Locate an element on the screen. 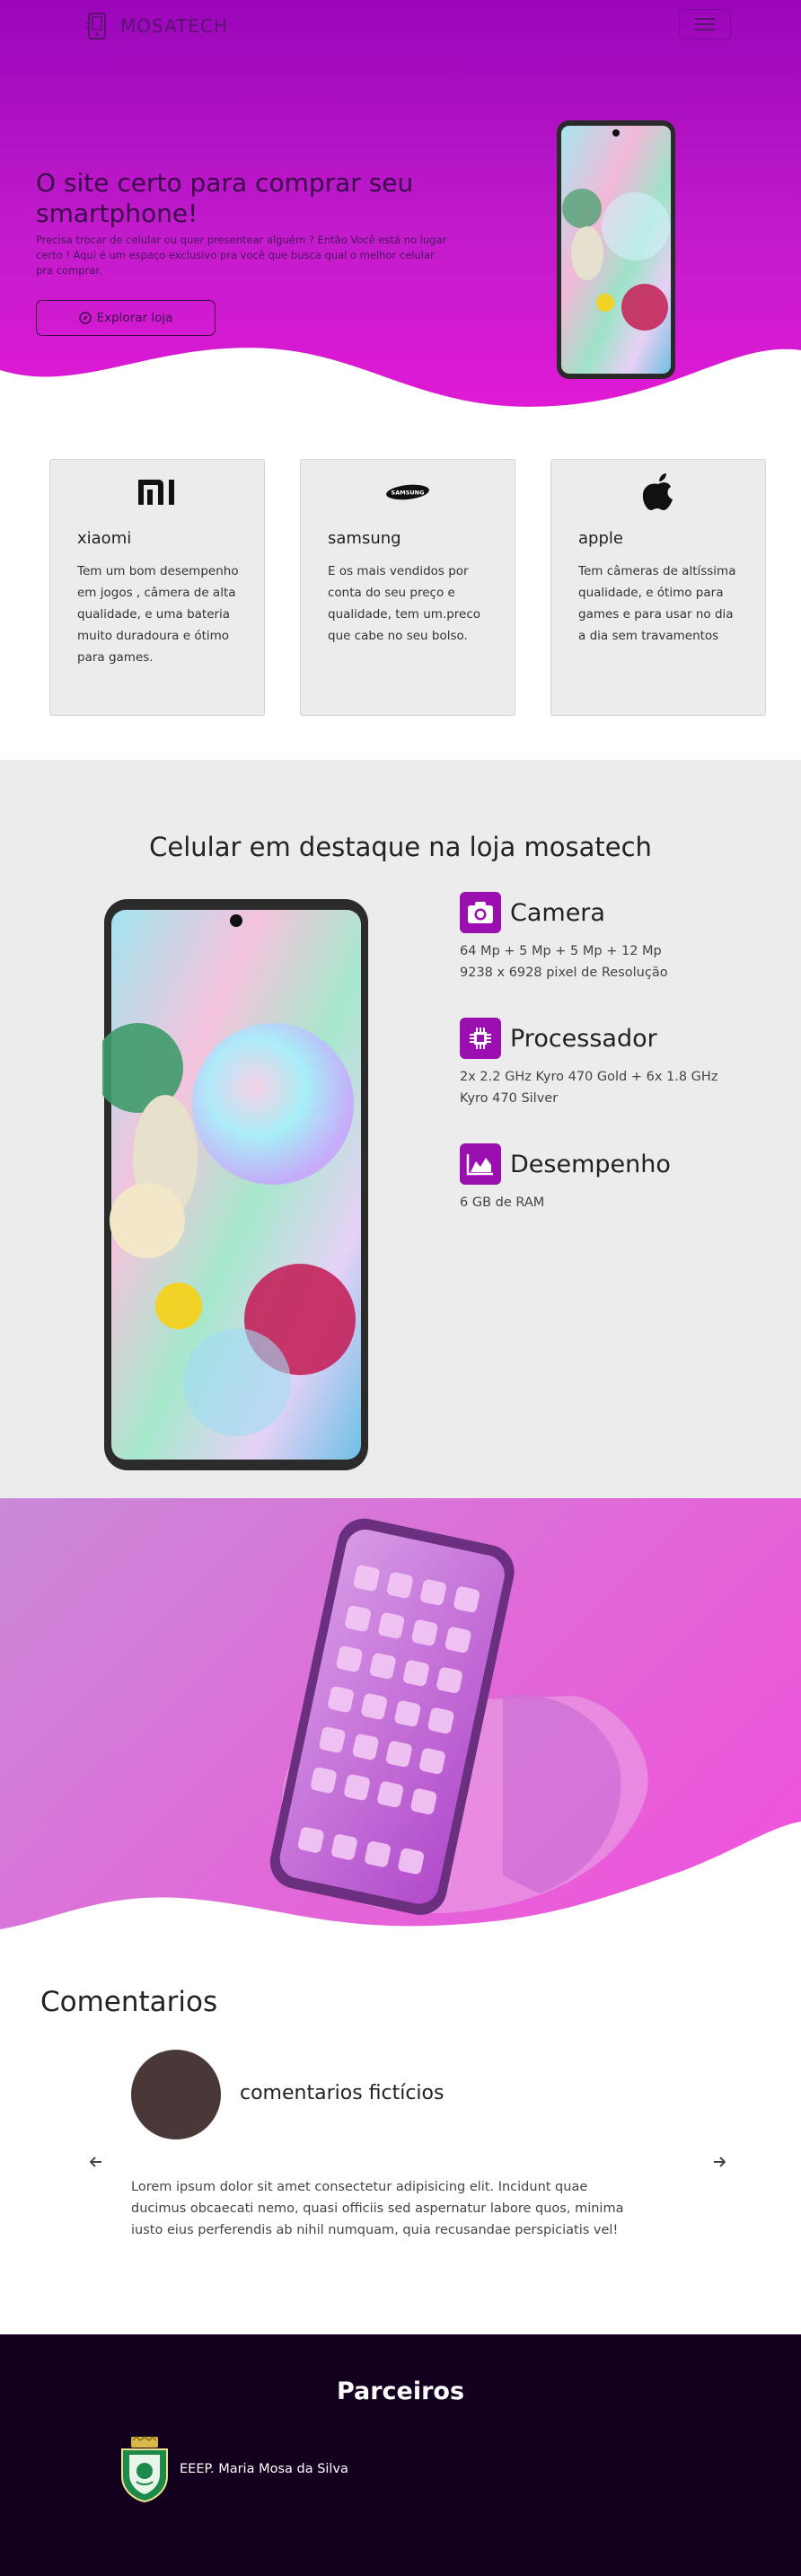 Image resolution: width=801 pixels, height=2576 pixels. spec-title: Camera is located at coordinates (557, 912).